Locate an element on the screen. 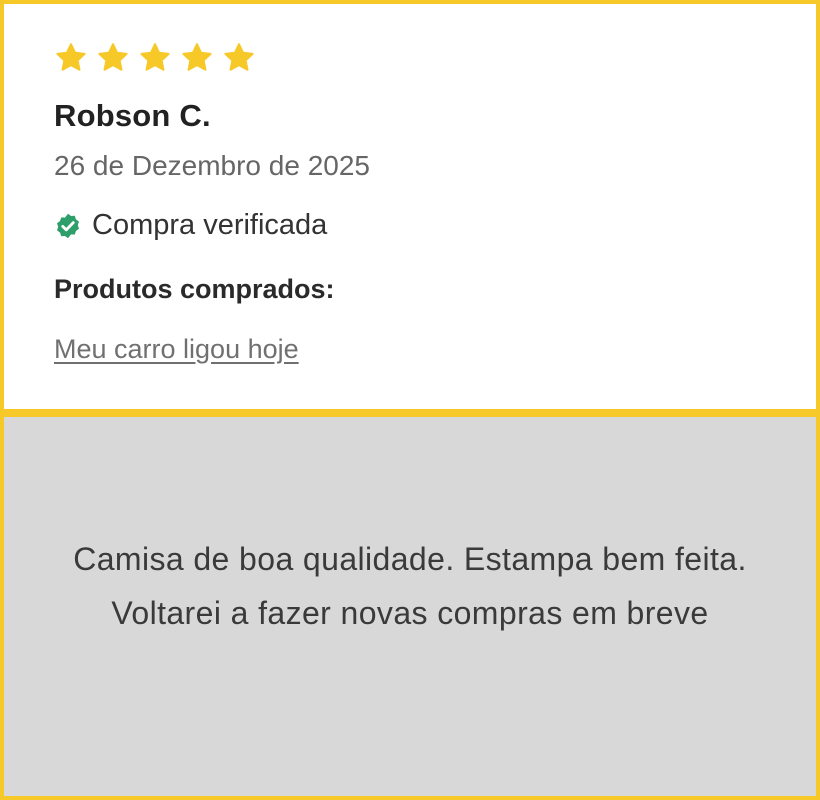 Image resolution: width=820 pixels, height=800 pixels. star-rating is located at coordinates (155, 58).